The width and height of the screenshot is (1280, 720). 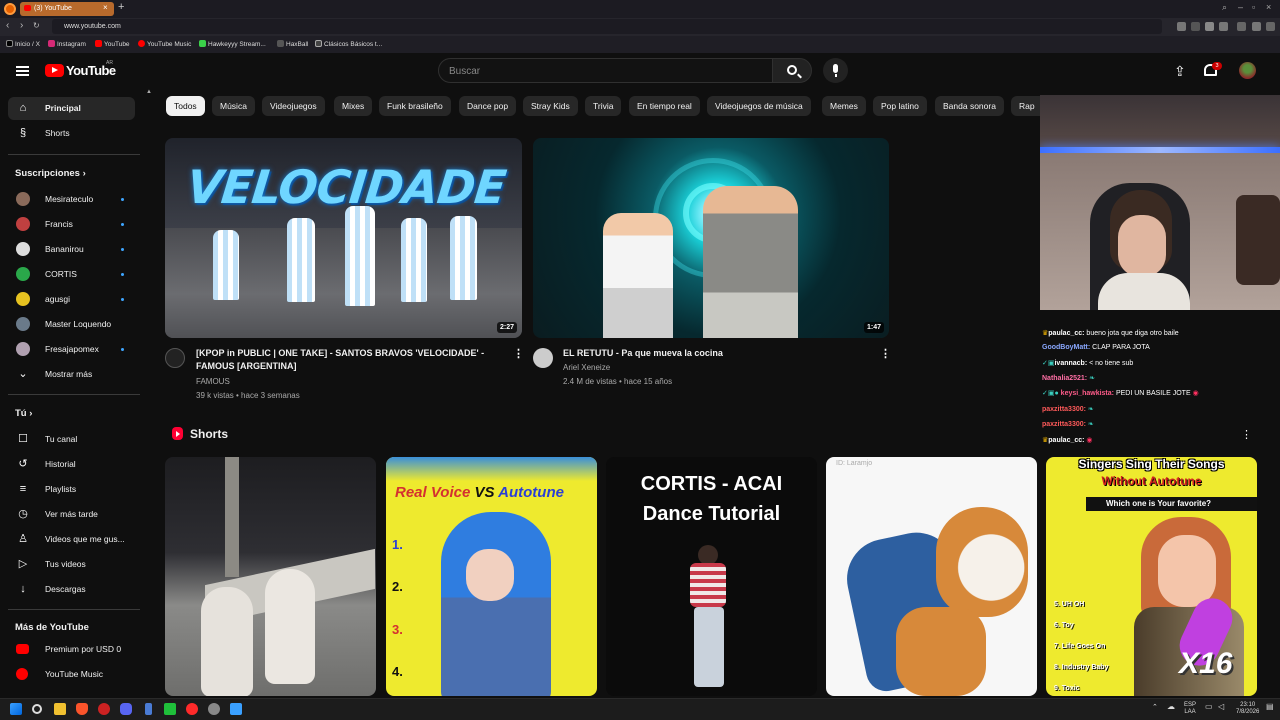 I want to click on channel-name: FAMOUS, so click(x=213, y=381).